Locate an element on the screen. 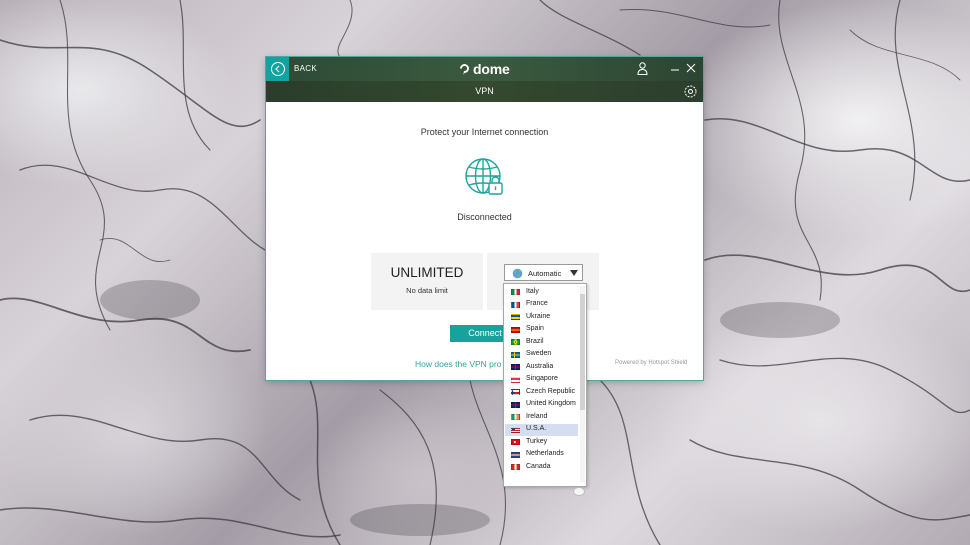  turkey-flag-icon is located at coordinates (515, 442).